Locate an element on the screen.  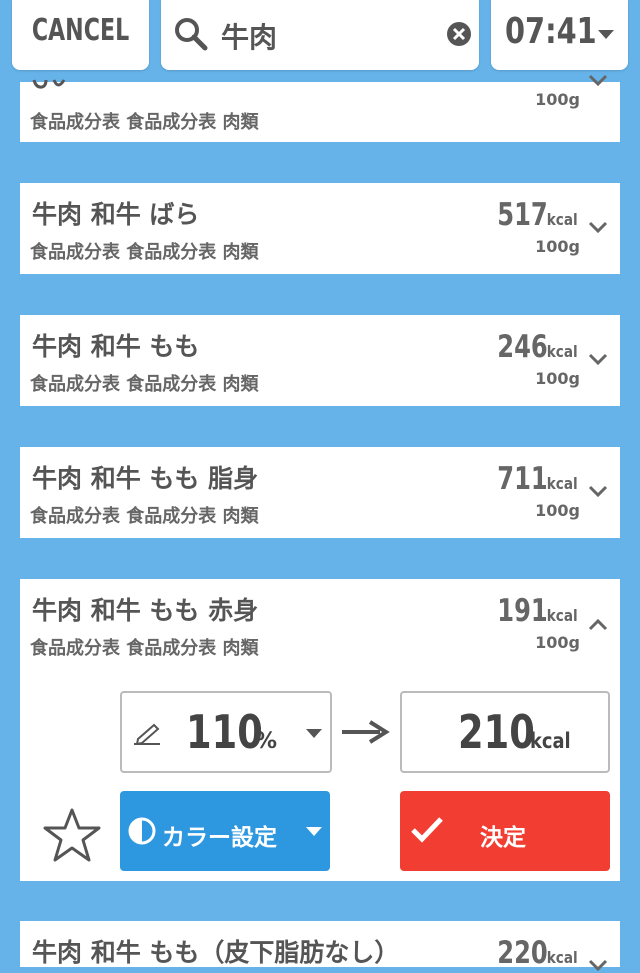
result-kcal-value: 210 is located at coordinates (496, 732).